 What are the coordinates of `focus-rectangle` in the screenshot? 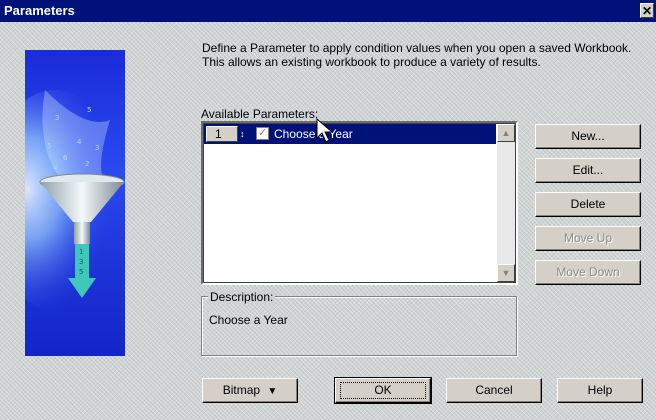 It's located at (383, 390).